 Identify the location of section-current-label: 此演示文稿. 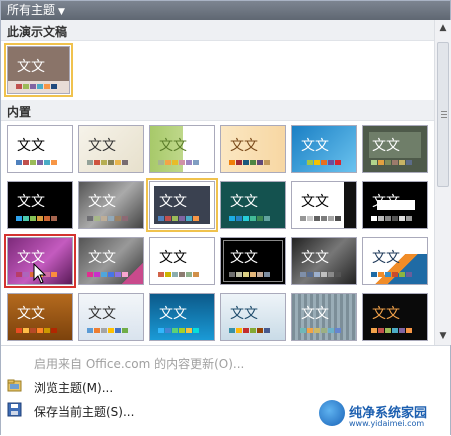
(37, 32).